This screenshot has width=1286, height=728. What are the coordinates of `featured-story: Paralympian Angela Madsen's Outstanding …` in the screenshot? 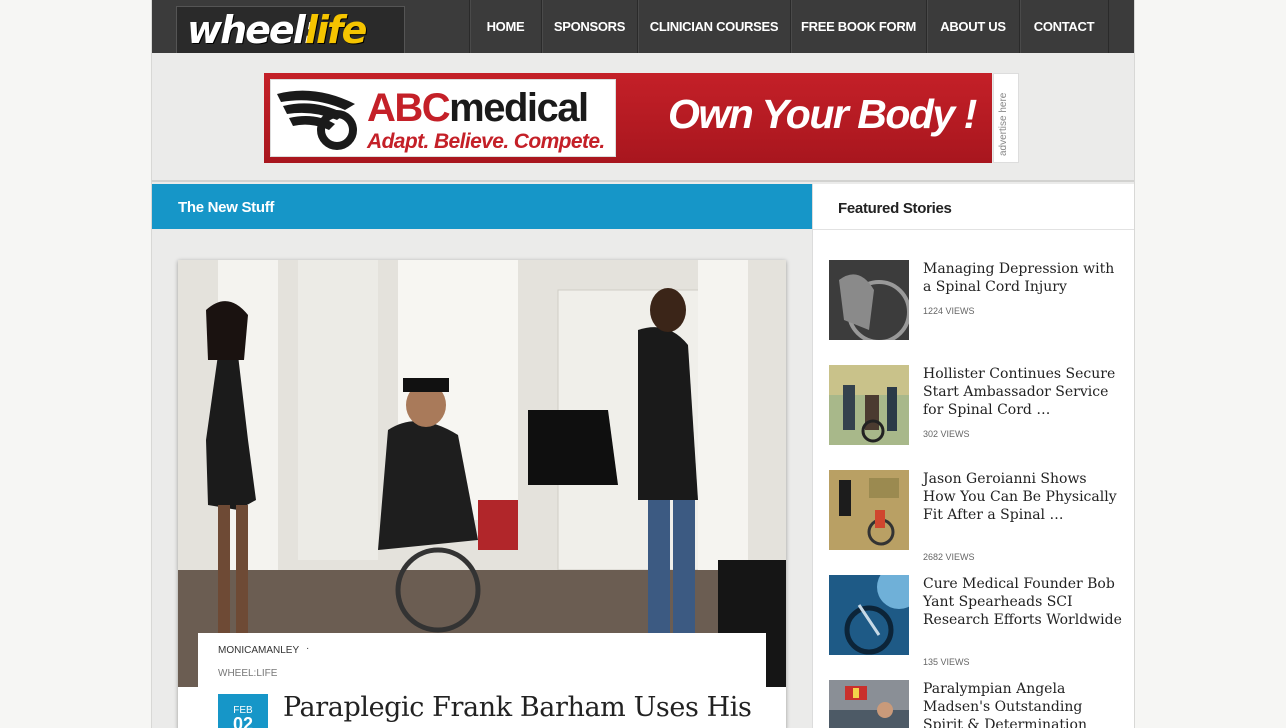 It's located at (979, 704).